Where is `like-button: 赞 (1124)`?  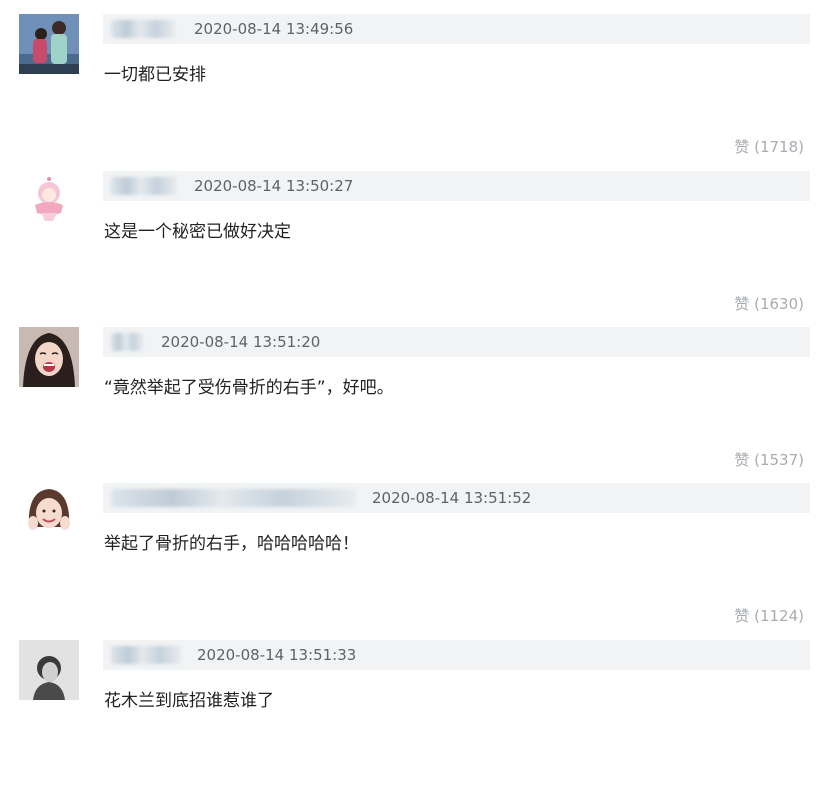 like-button: 赞 (1124) is located at coordinates (769, 616).